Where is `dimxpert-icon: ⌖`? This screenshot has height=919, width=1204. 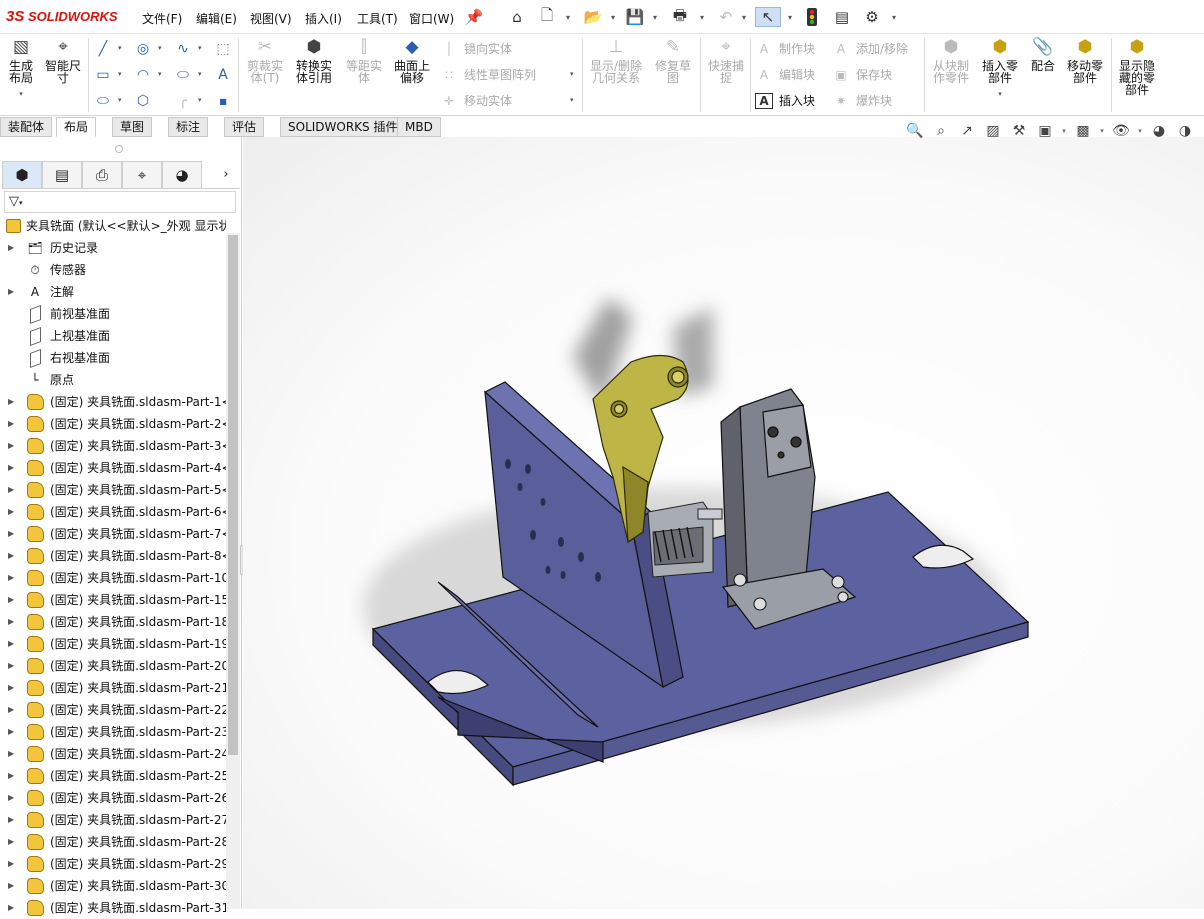 dimxpert-icon: ⌖ is located at coordinates (142, 174).